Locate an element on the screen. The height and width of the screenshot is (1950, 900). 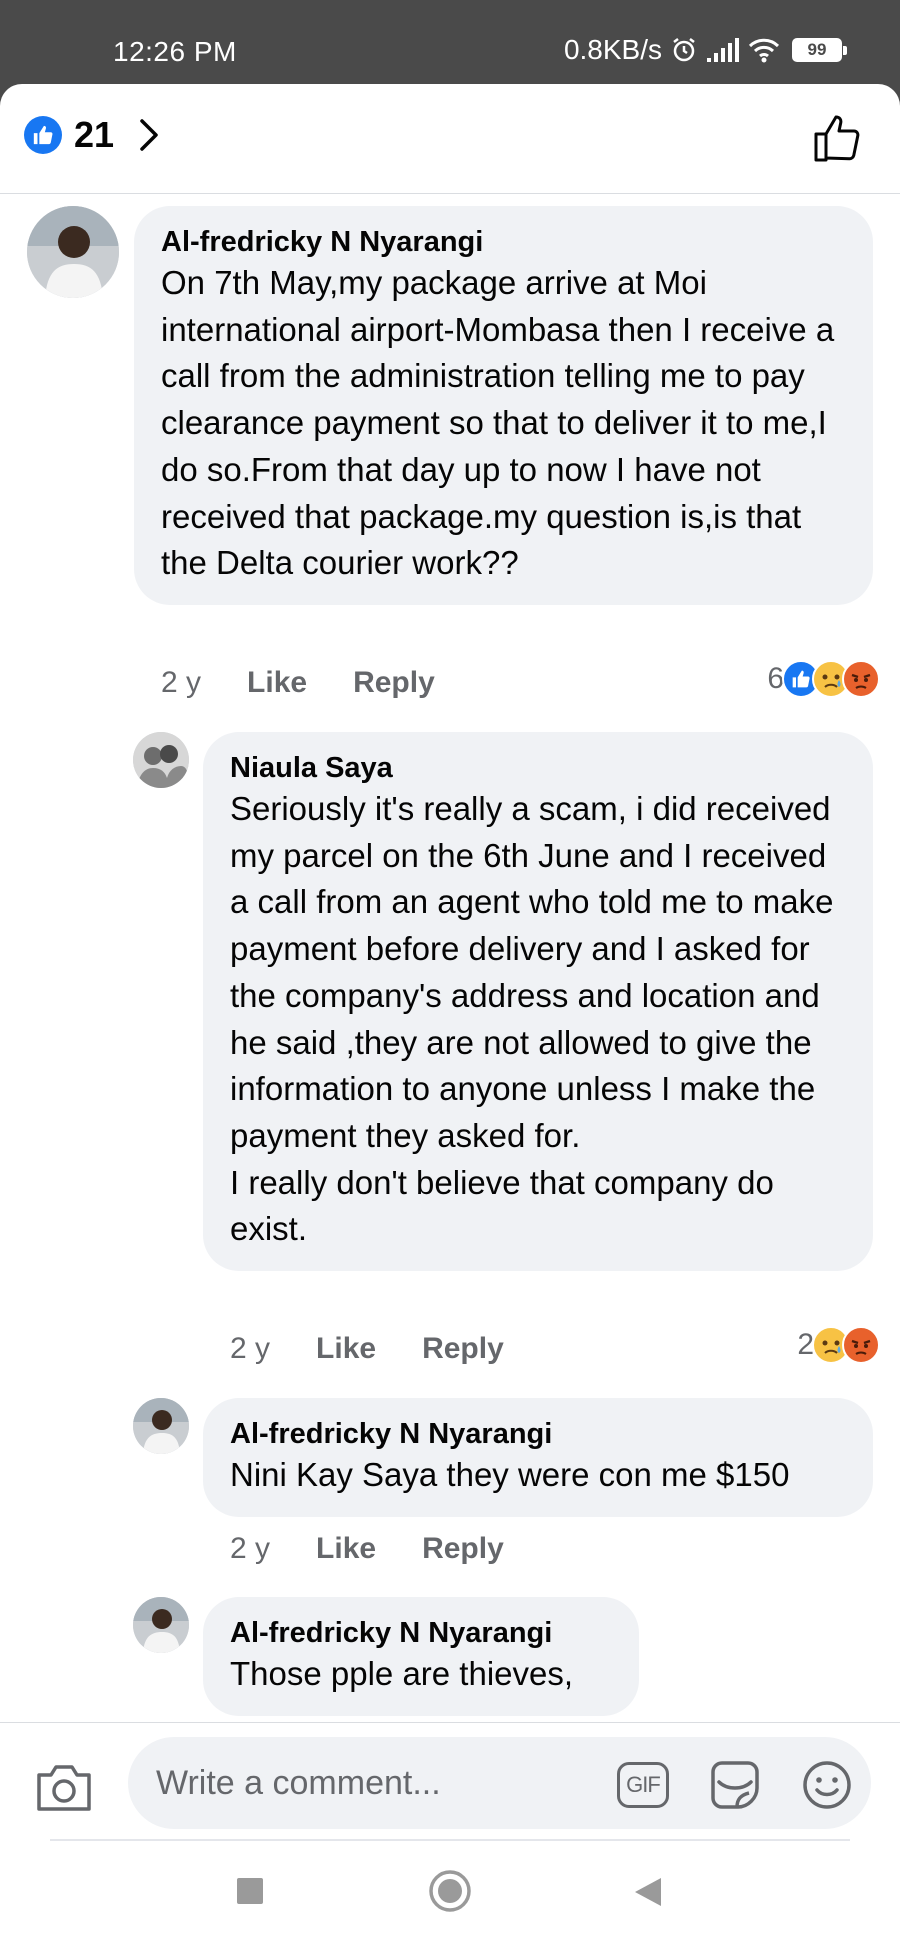
comment-input-container: GIF is located at coordinates (499, 1783).